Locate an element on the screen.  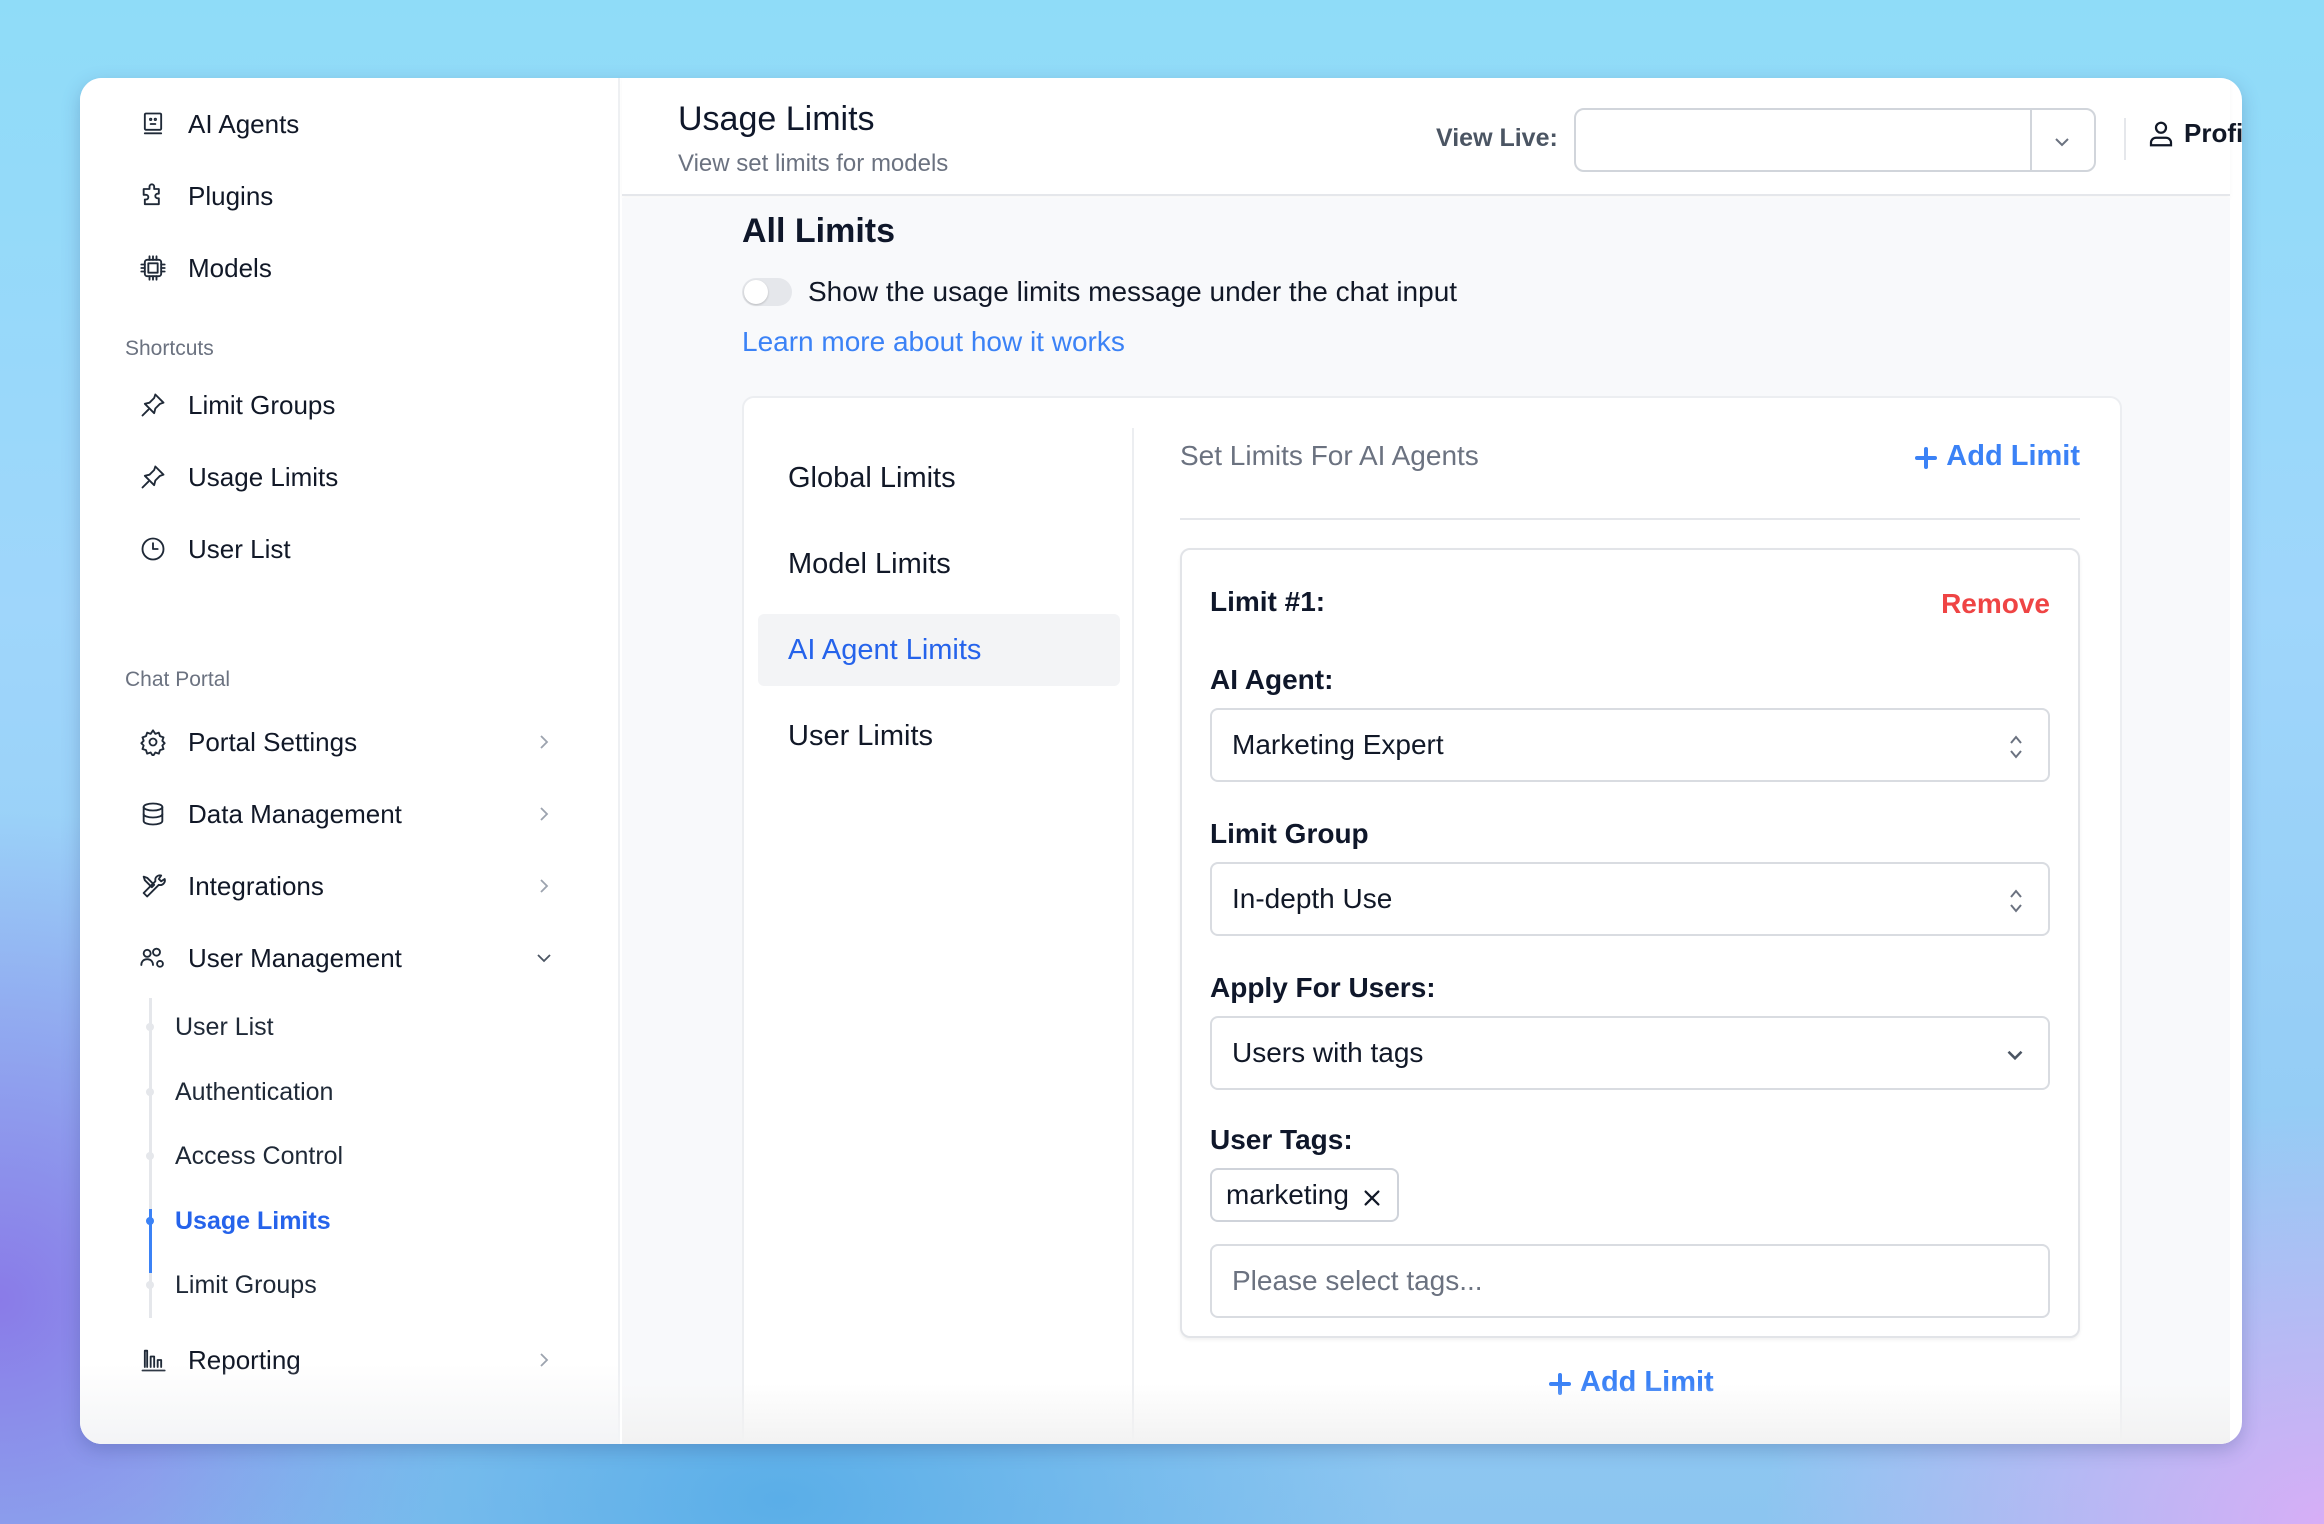
shortcut-limit-groups: Limit Groups is located at coordinates (358, 405).